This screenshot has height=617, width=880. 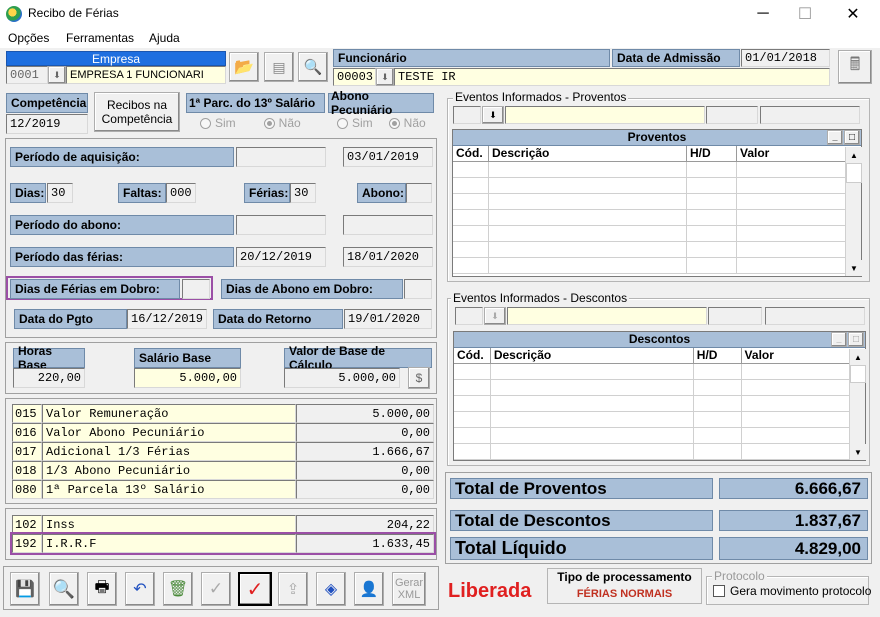 What do you see at coordinates (223, 432) in the screenshot?
I see `rubrica-row: 016 Valor Abono Pecuniário 0,00` at bounding box center [223, 432].